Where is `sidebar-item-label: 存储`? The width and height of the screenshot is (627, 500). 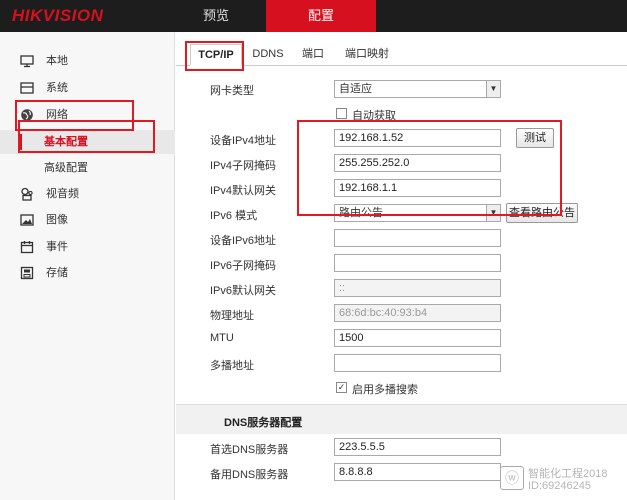 sidebar-item-label: 存储 is located at coordinates (57, 273).